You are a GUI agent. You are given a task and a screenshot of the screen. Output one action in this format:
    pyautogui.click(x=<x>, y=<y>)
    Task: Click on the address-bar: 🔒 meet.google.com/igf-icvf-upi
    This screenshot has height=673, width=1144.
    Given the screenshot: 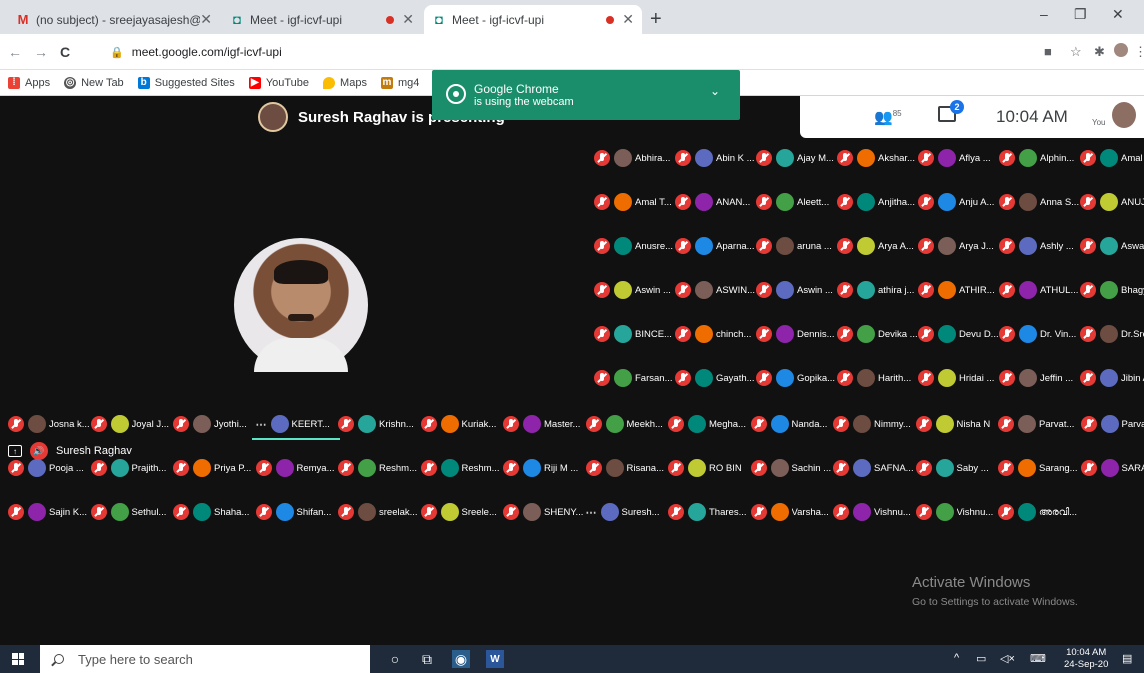 What is the action you would take?
    pyautogui.click(x=560, y=52)
    